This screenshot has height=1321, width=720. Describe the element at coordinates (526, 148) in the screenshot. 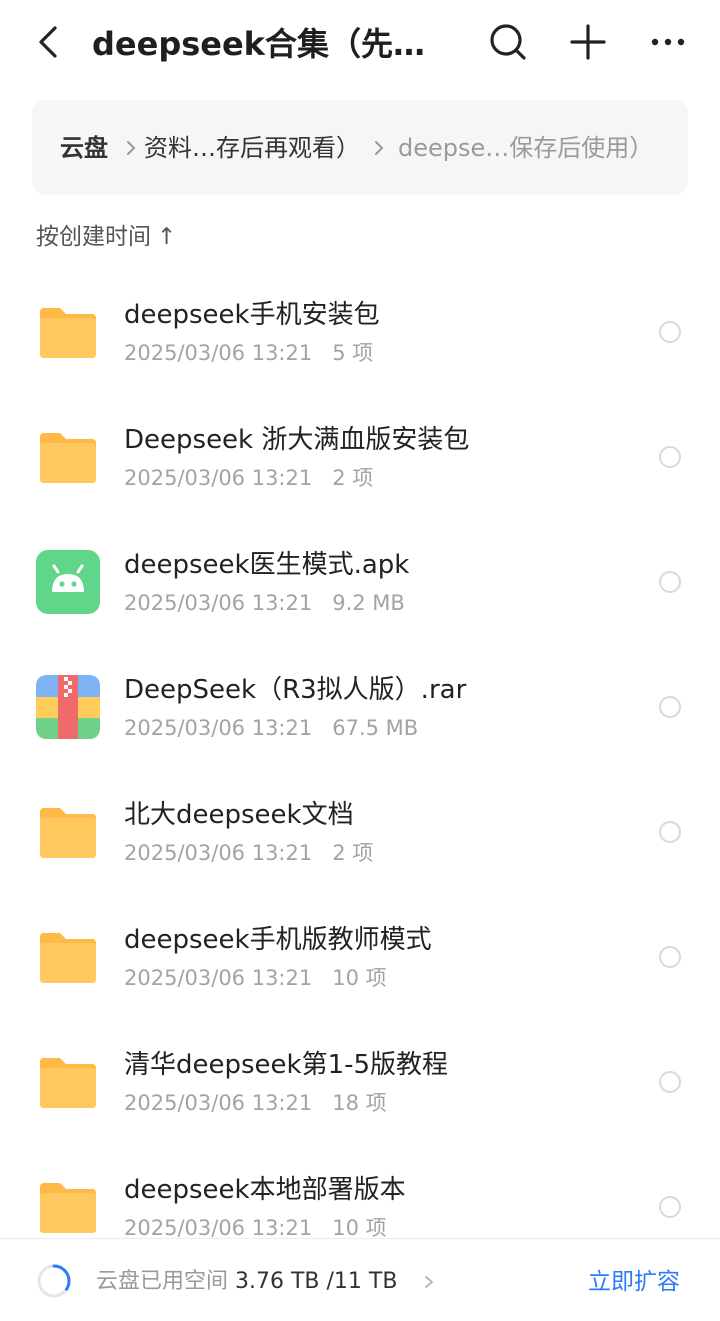

I see `breadcrumb-current: deepse…保存后使用）` at that location.